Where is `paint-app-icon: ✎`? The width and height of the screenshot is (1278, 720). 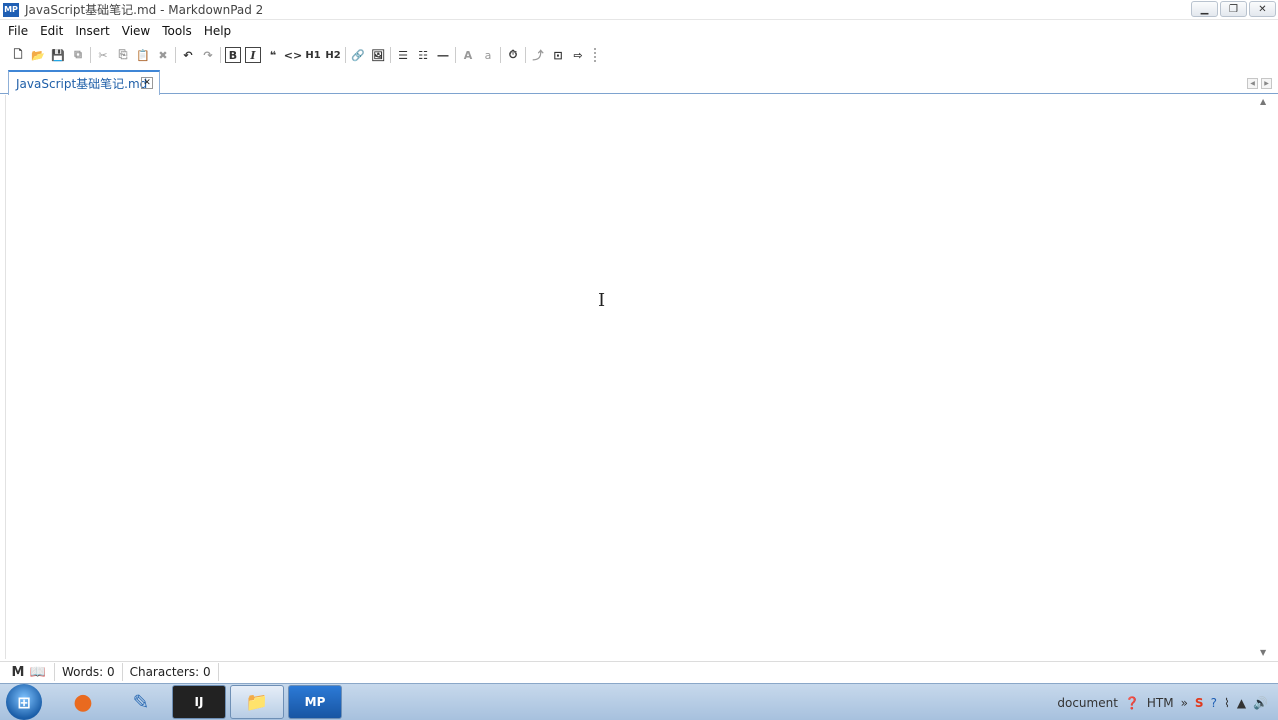 paint-app-icon: ✎ is located at coordinates (141, 702).